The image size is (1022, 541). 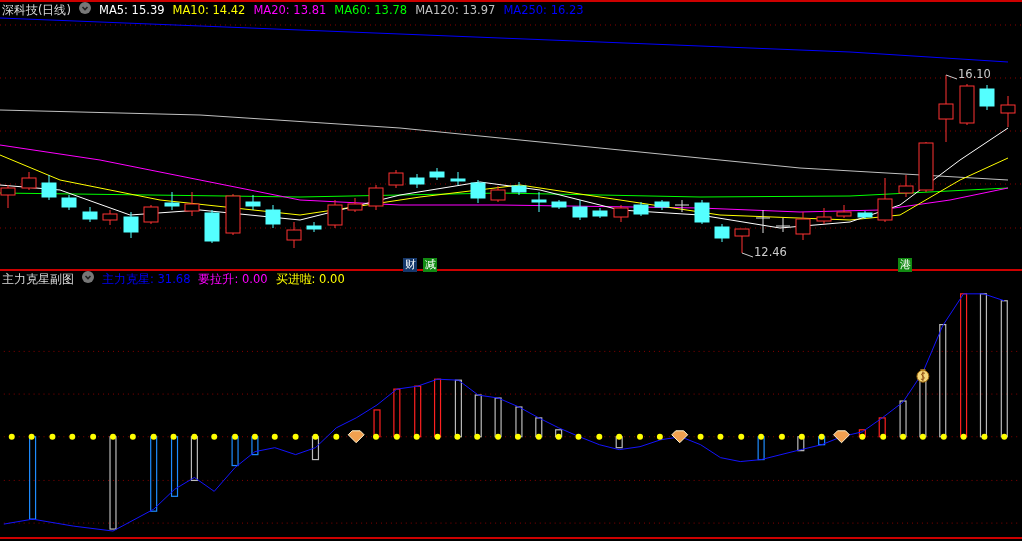 I want to click on indicator-value: MA250: 16.23, so click(x=543, y=10).